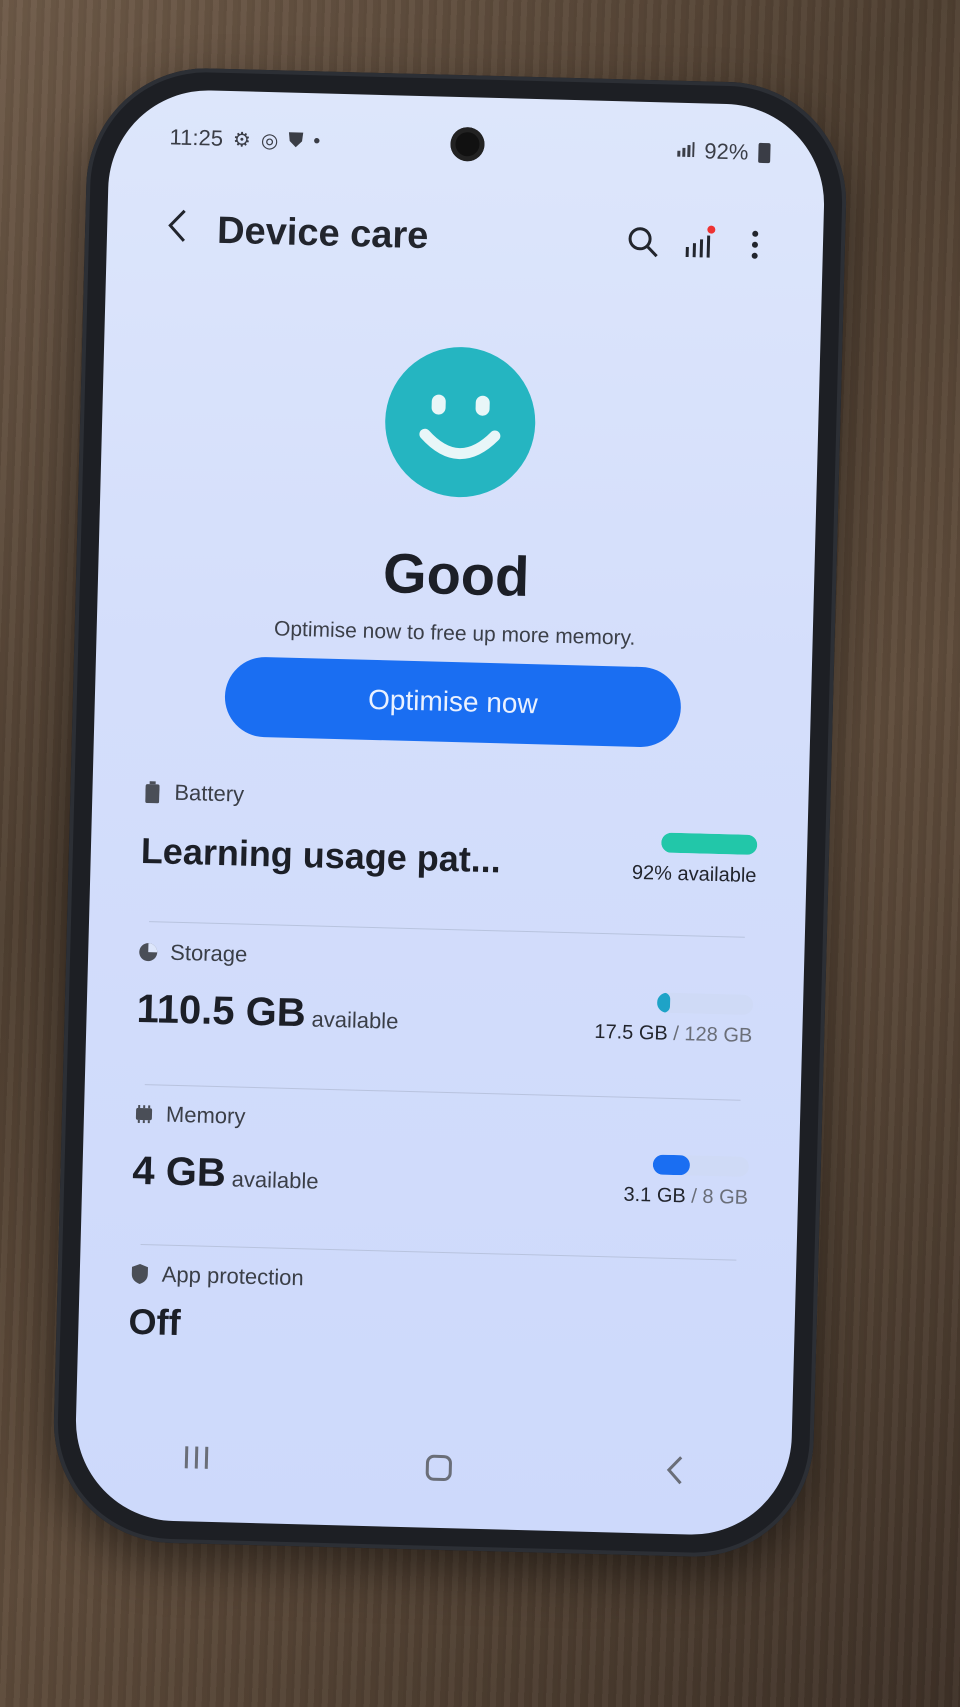 The width and height of the screenshot is (960, 1707). What do you see at coordinates (296, 140) in the screenshot?
I see `shield-icon: ⛊` at bounding box center [296, 140].